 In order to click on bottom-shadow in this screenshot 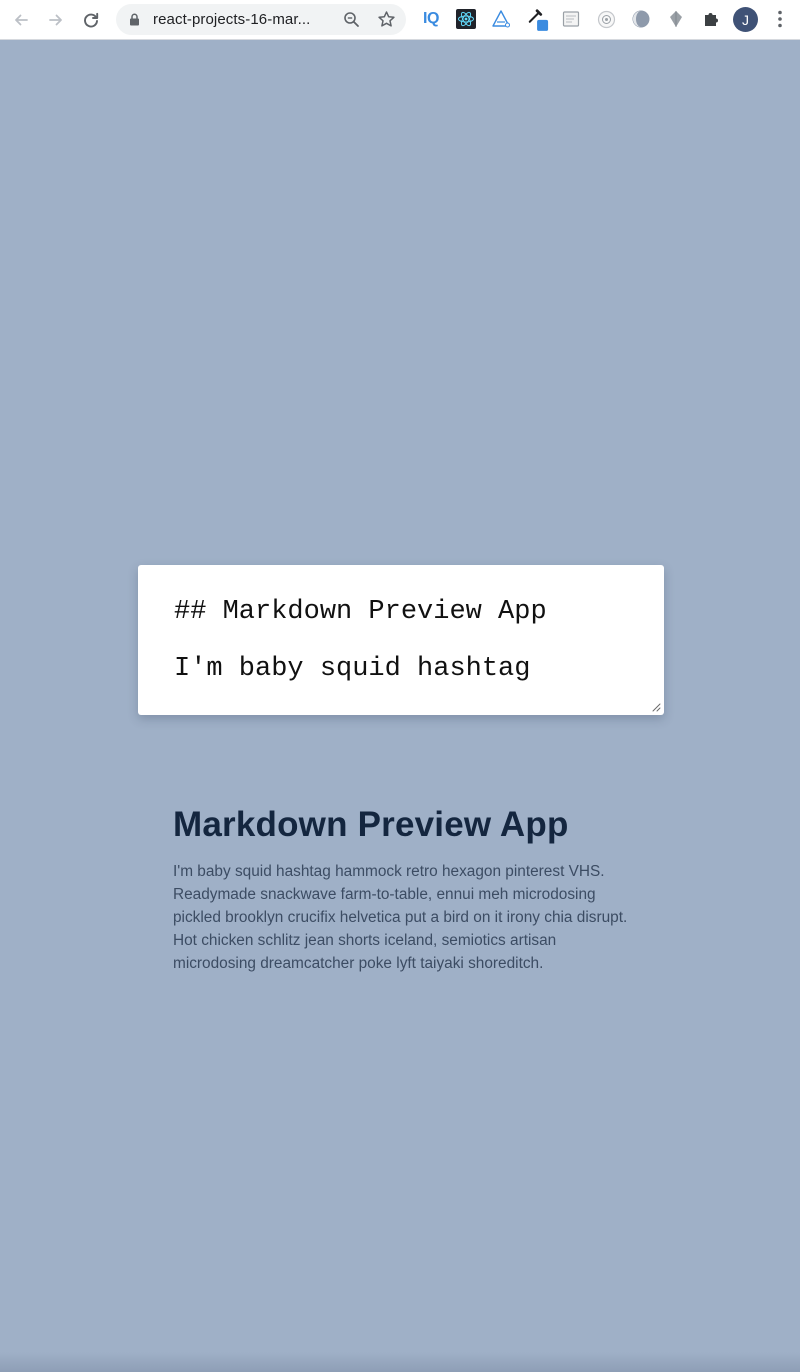, I will do `click(400, 1362)`.